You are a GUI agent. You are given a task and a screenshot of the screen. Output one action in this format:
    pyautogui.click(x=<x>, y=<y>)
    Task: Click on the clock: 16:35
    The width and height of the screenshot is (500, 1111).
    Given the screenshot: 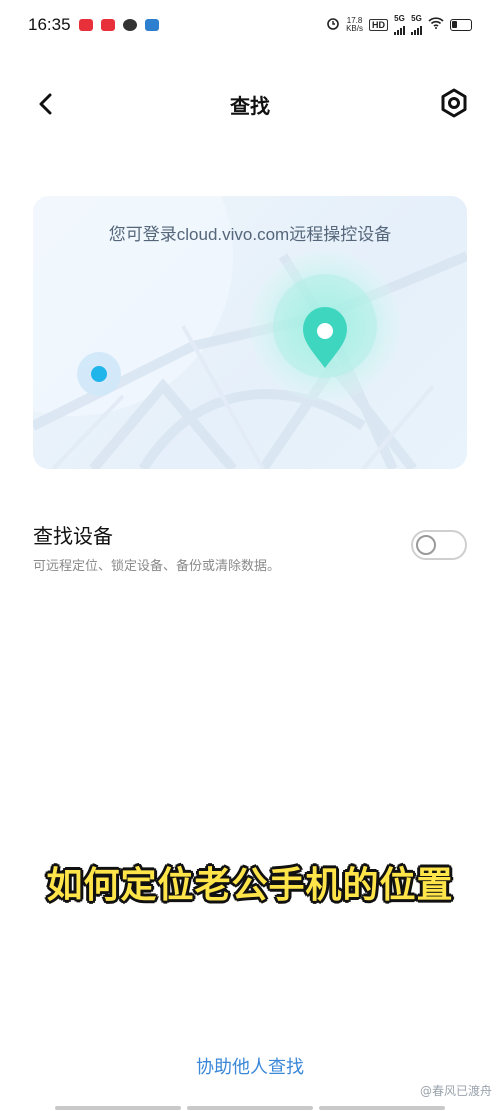 What is the action you would take?
    pyautogui.click(x=49, y=24)
    